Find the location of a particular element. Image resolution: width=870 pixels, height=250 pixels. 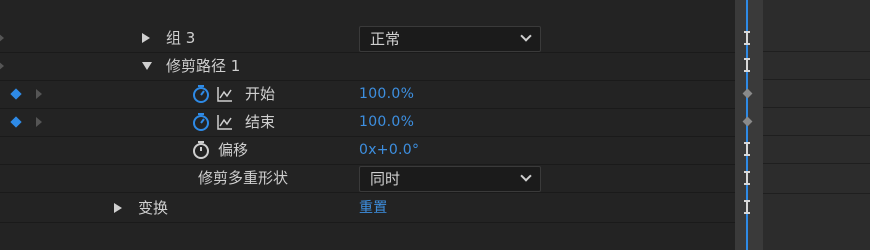

start-value: 100.0% is located at coordinates (386, 94).